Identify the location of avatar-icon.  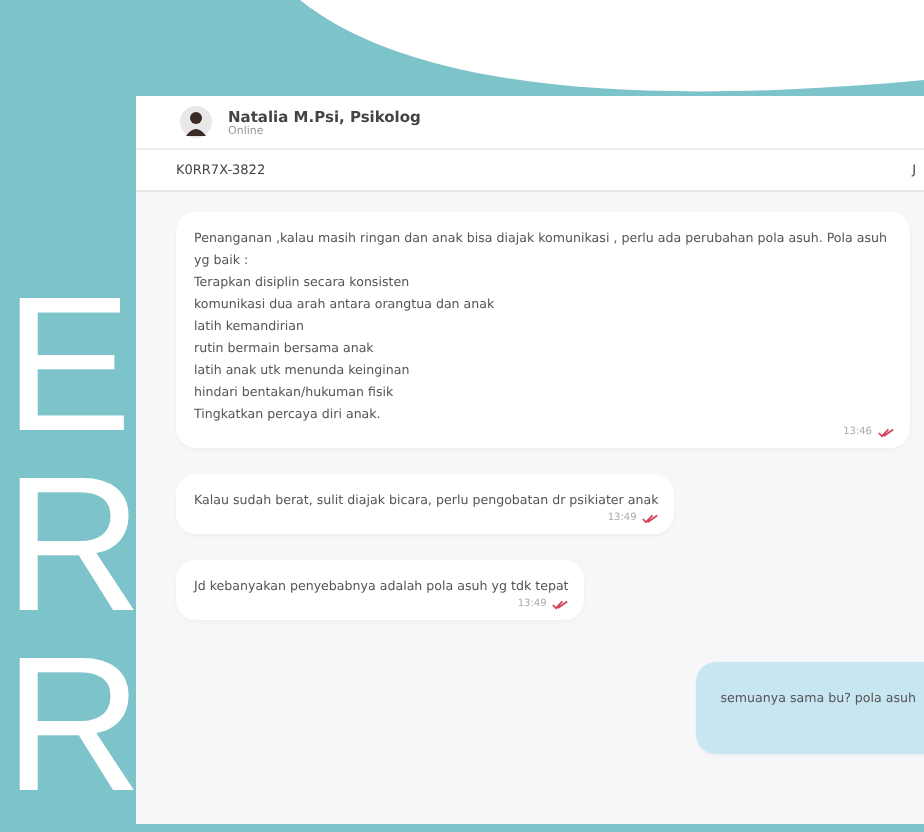
(196, 122).